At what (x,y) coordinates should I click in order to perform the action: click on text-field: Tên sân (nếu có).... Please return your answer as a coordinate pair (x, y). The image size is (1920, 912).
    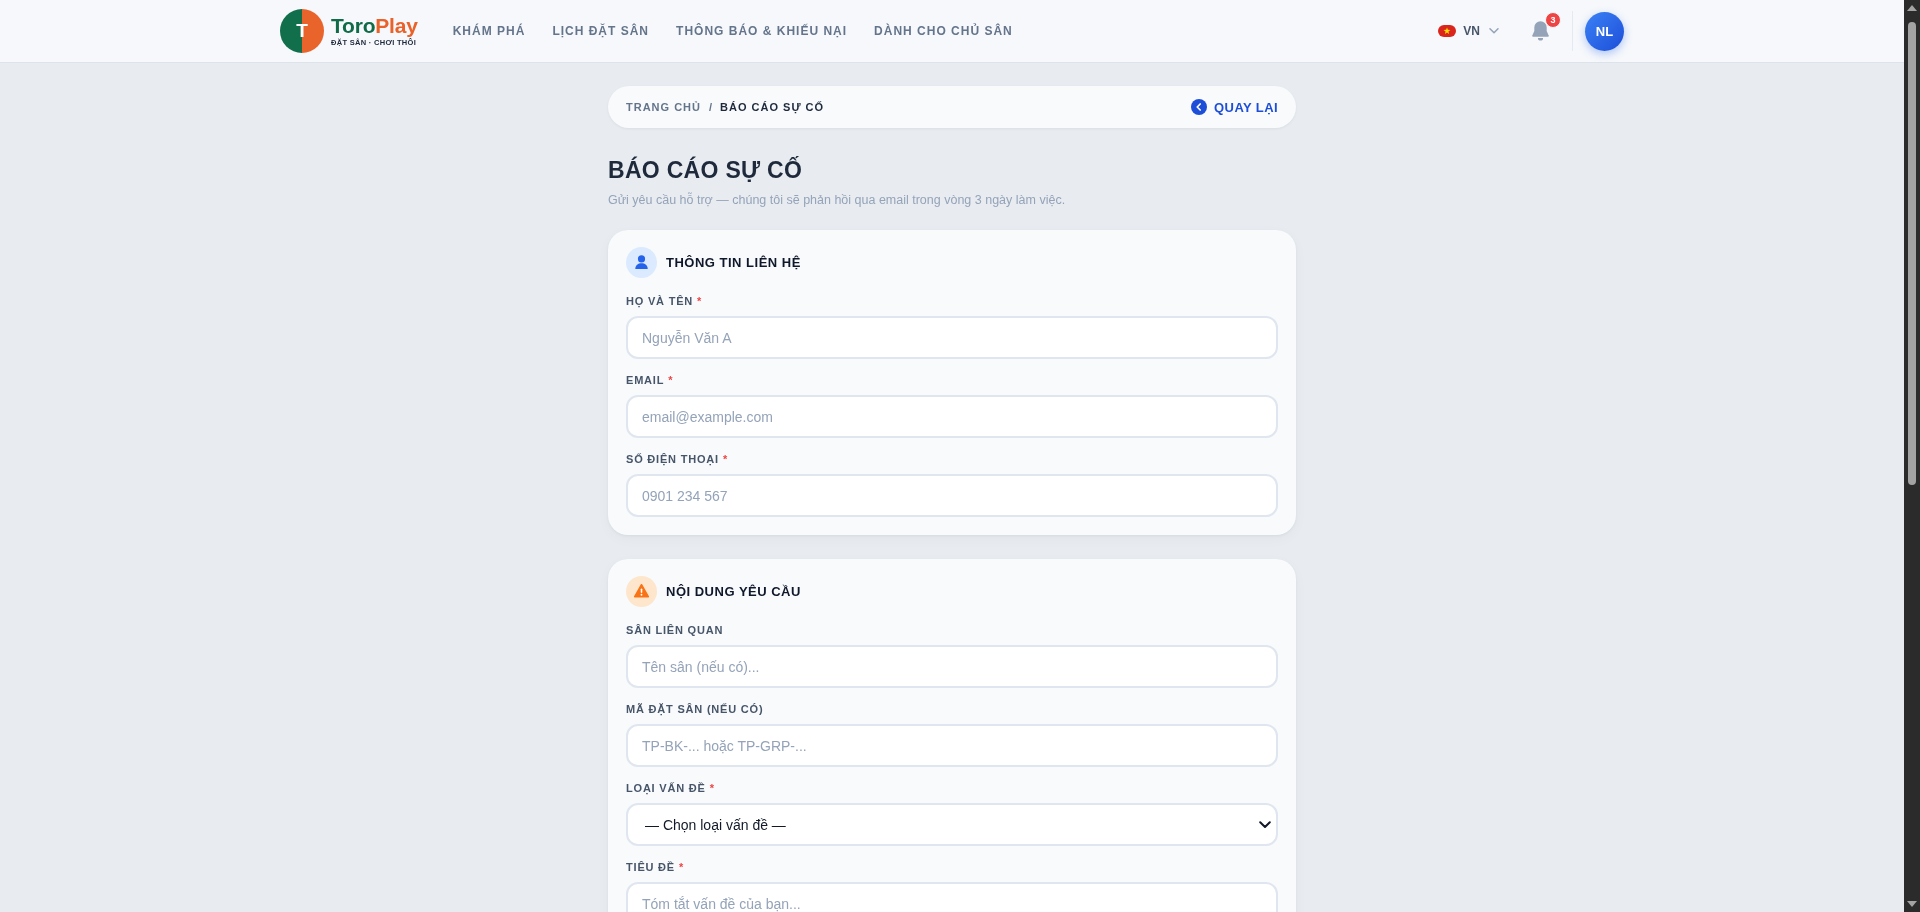
    Looking at the image, I should click on (952, 666).